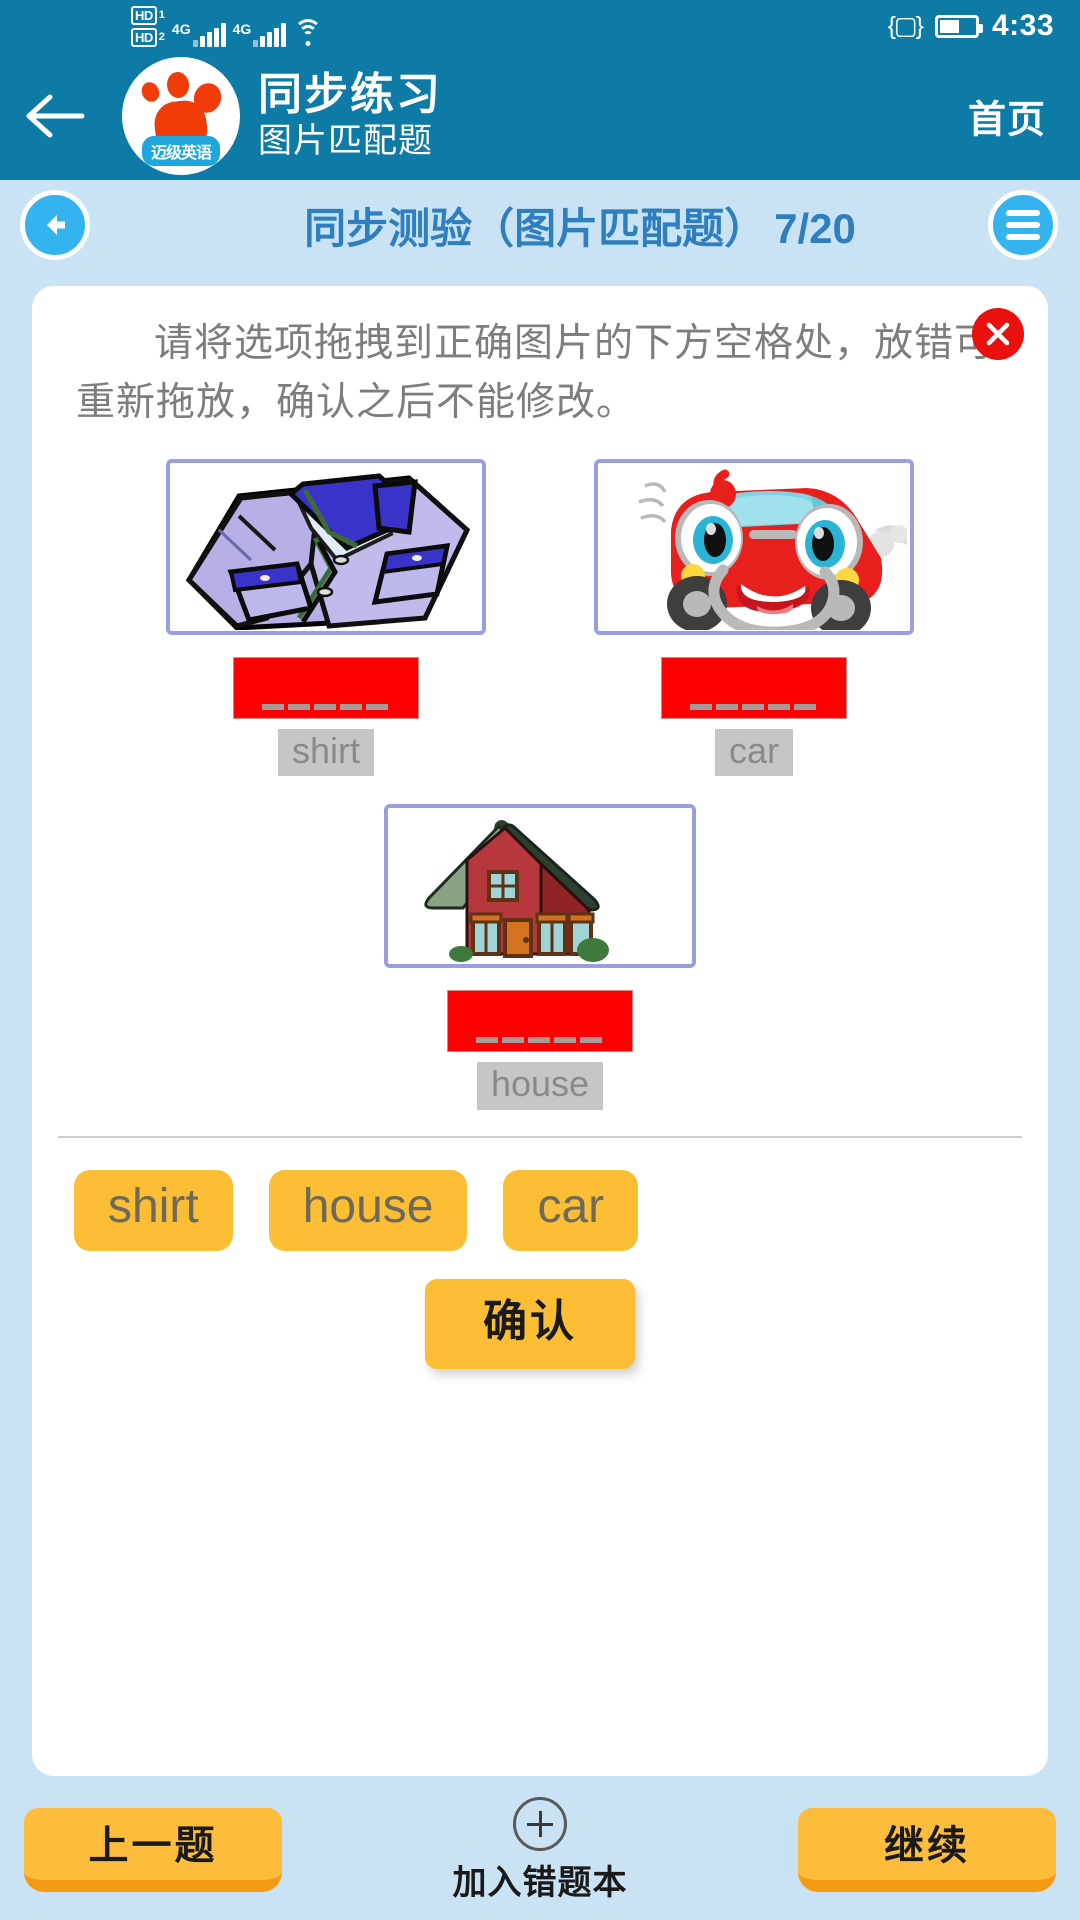 The width and height of the screenshot is (1080, 1920). Describe the element at coordinates (1007, 116) in the screenshot. I see `home-button: 首页` at that location.